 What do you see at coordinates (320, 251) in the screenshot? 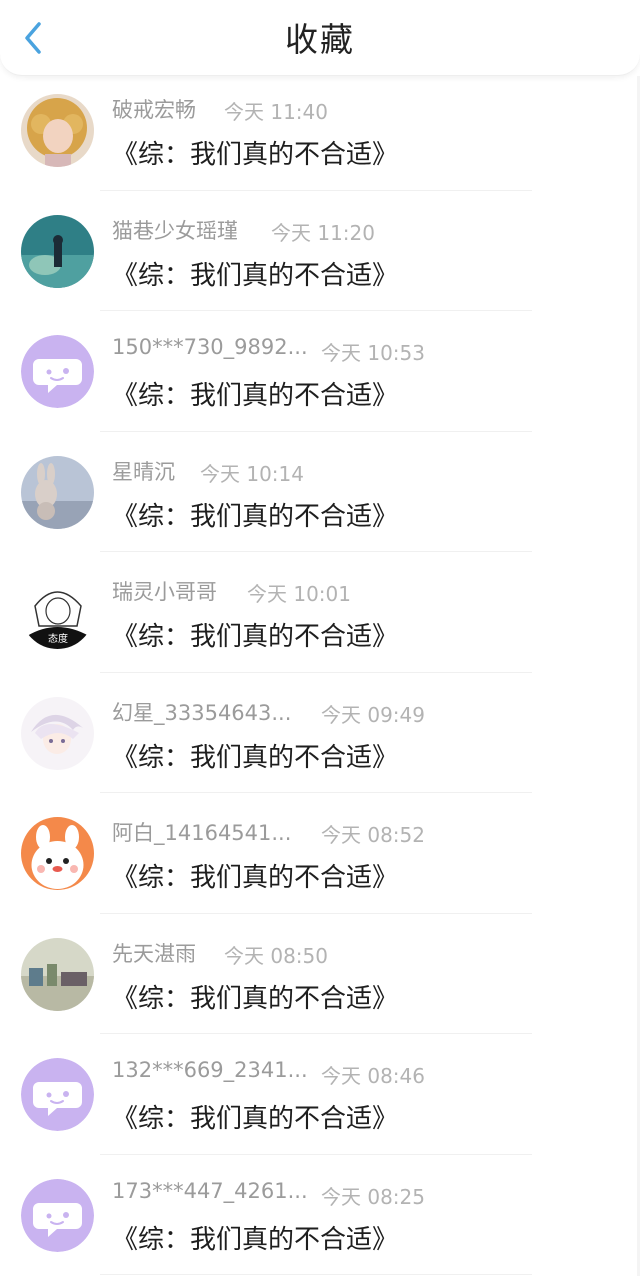
I see `list-item: 猫巷少女瑶瑾 今天 11:20 《综：我们真的不合适》` at bounding box center [320, 251].